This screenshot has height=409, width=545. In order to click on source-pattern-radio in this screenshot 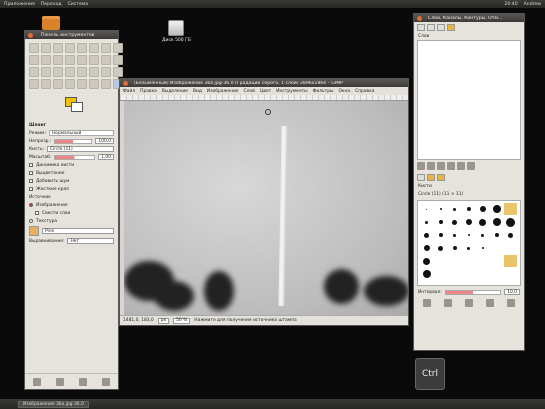, I will do `click(31, 221)`.